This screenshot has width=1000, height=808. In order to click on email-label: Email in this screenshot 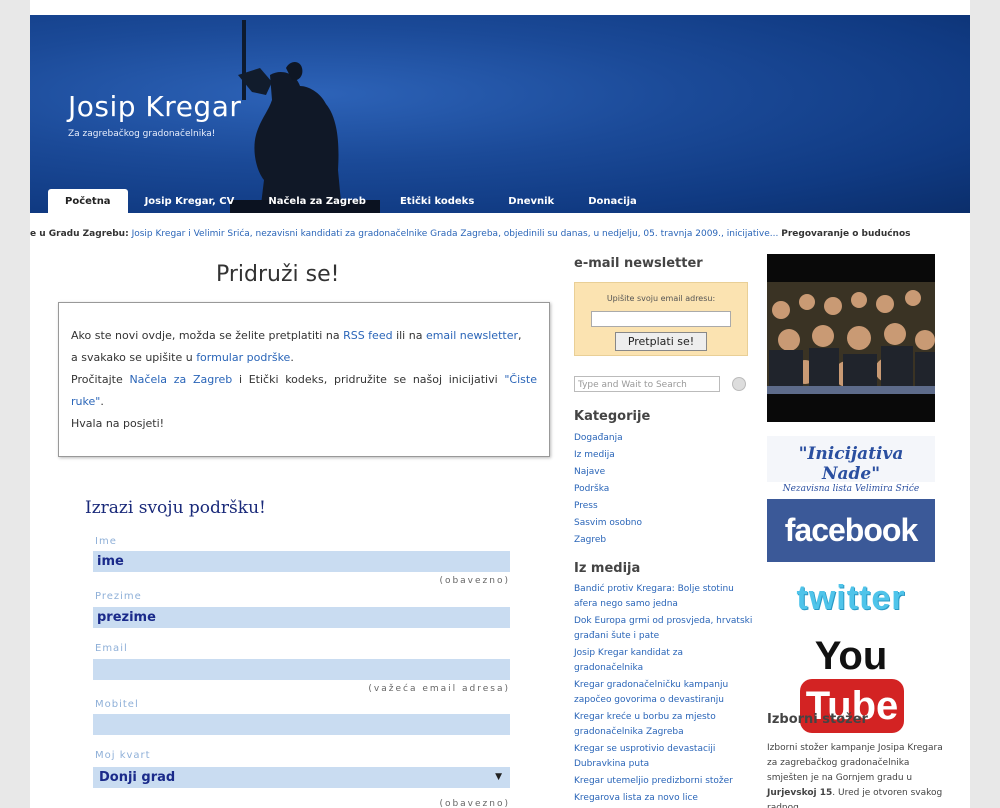, I will do `click(111, 648)`.